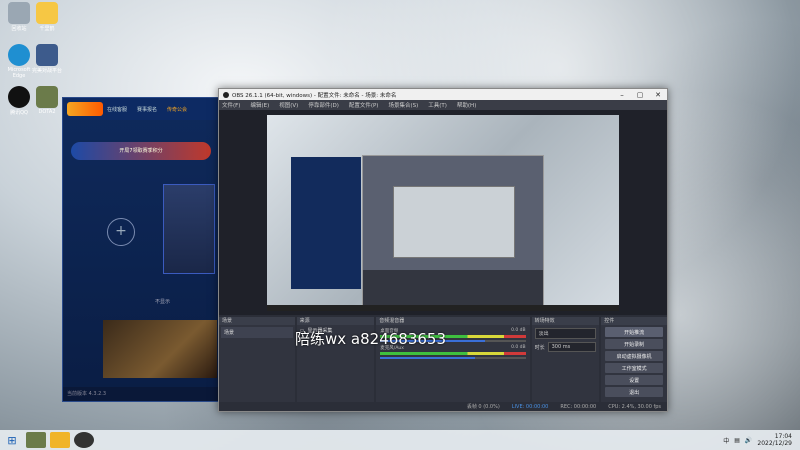 This screenshot has height=450, width=800. I want to click on add-icon: +, so click(121, 232).